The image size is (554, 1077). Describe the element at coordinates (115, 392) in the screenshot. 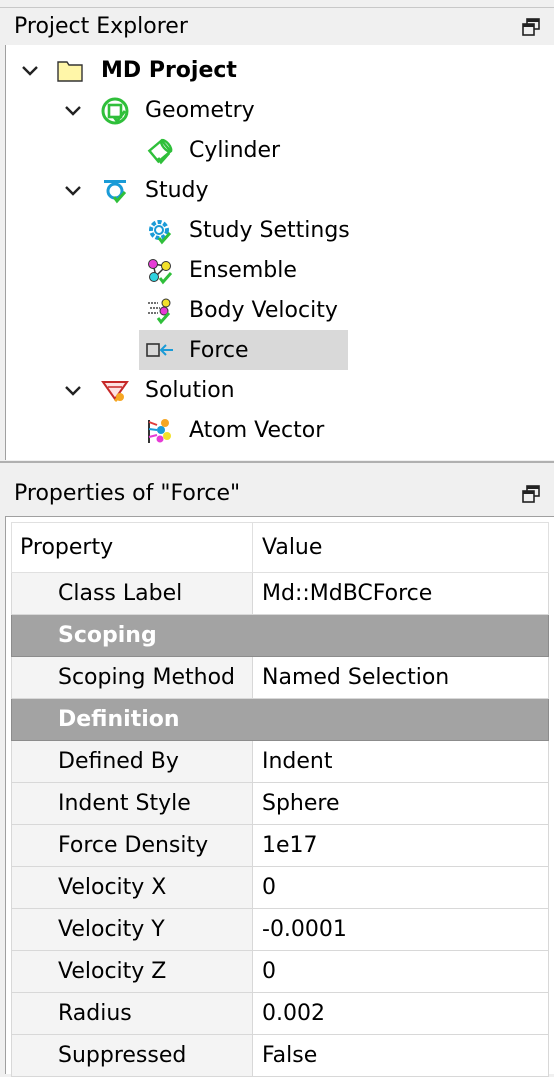

I see `solution-icon` at that location.